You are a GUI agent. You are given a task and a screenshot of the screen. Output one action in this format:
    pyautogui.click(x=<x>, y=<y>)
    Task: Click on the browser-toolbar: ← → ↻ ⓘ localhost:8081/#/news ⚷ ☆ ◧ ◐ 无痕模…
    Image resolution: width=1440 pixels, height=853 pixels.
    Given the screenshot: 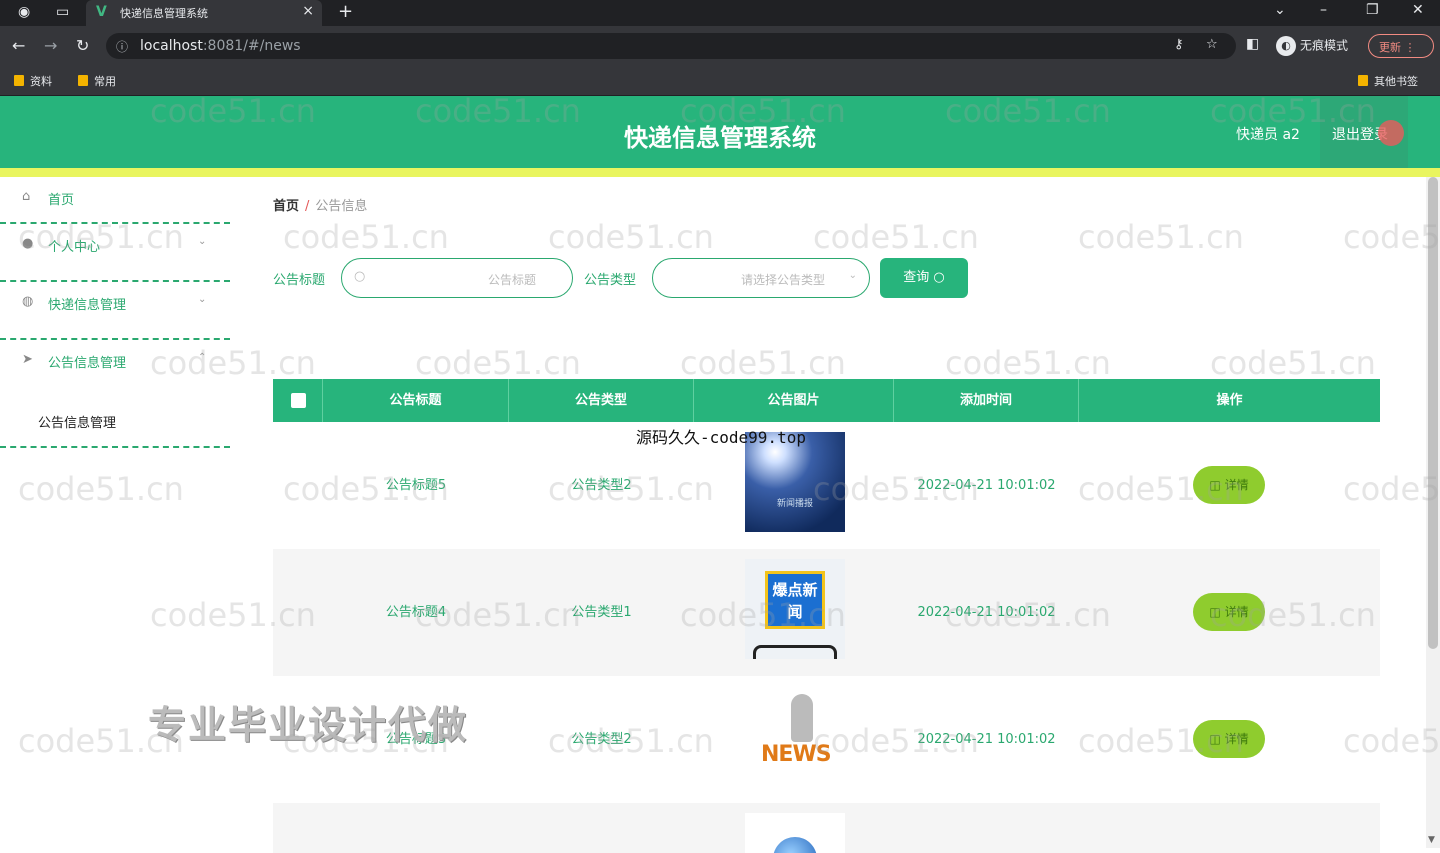 What is the action you would take?
    pyautogui.click(x=720, y=46)
    